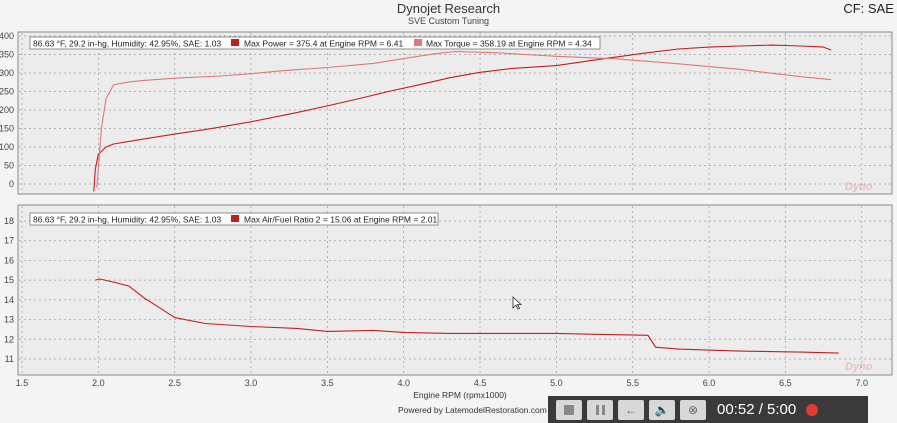 Image resolution: width=897 pixels, height=423 pixels. I want to click on power-legend-swatch, so click(235, 42).